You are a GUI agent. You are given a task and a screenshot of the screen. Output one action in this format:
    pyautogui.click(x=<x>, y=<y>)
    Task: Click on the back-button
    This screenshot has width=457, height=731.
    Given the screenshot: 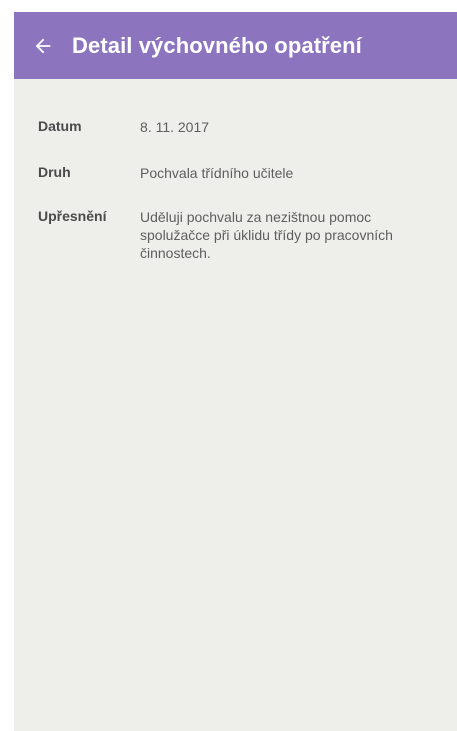 What is the action you would take?
    pyautogui.click(x=43, y=45)
    